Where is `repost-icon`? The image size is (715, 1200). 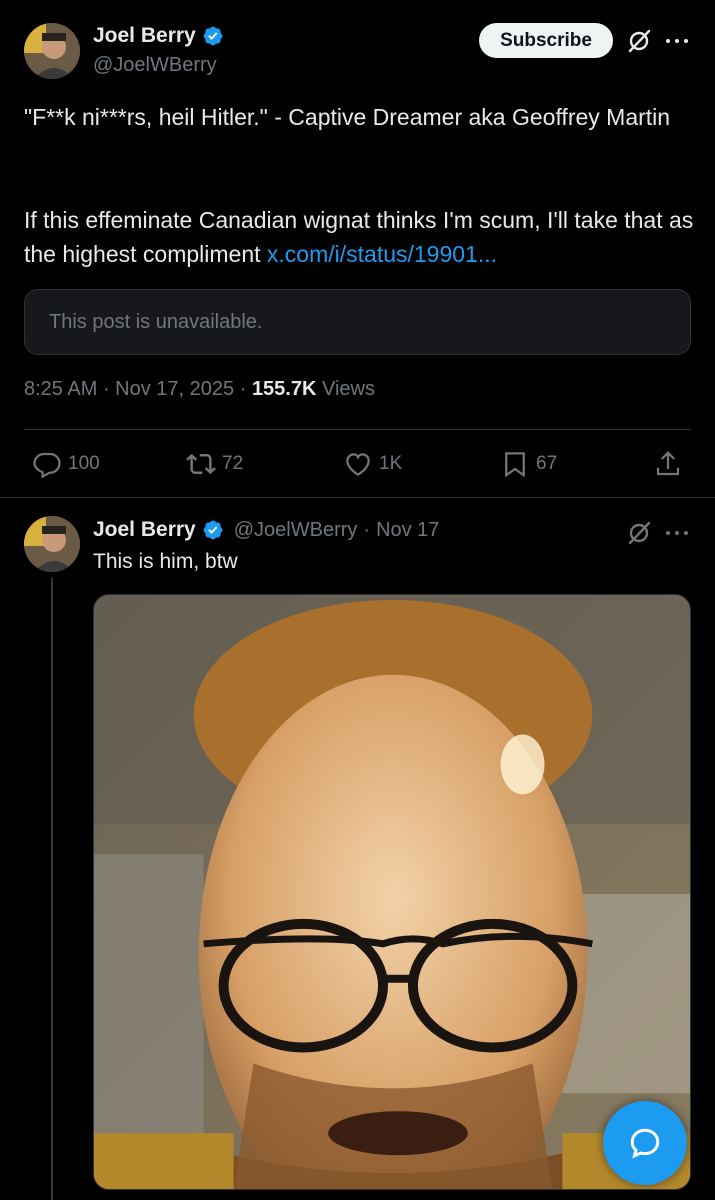 repost-icon is located at coordinates (201, 464).